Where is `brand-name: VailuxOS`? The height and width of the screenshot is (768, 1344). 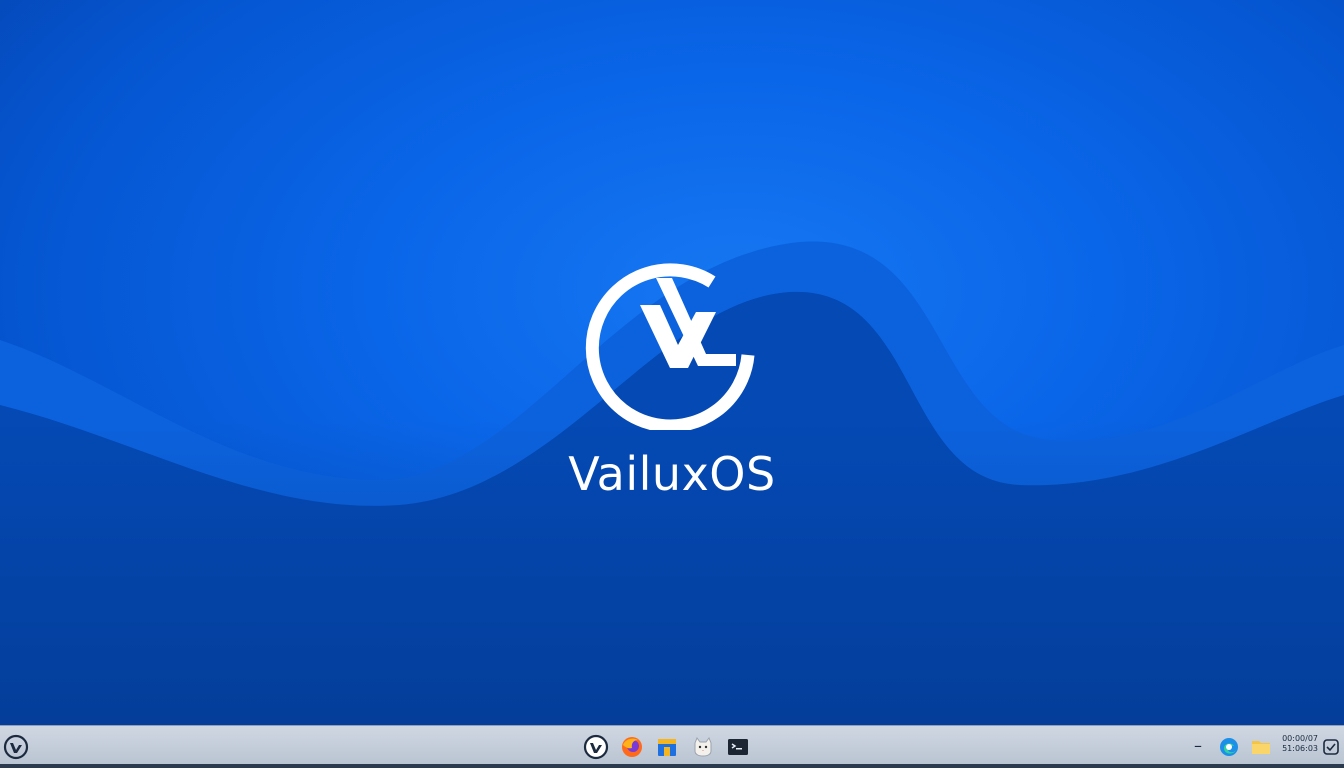
brand-name: VailuxOS is located at coordinates (672, 474).